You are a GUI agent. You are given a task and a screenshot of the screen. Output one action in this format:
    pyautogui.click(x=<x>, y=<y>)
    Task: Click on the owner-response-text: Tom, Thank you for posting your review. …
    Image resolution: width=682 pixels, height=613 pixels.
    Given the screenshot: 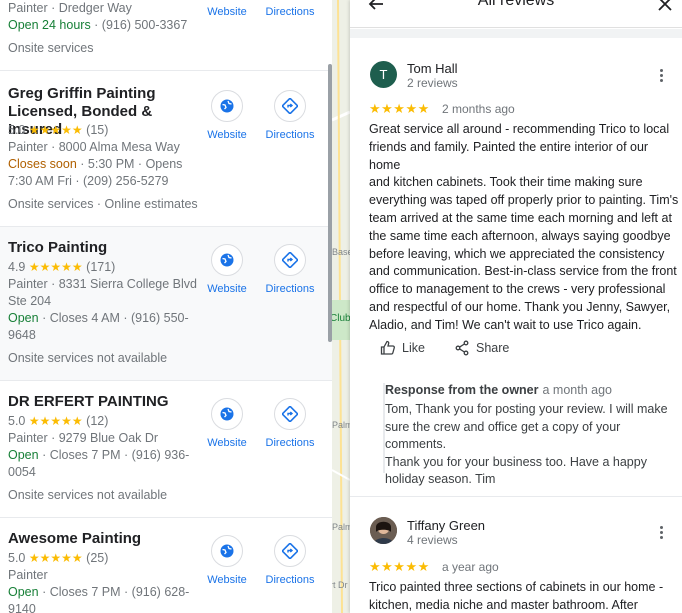 What is the action you would take?
    pyautogui.click(x=531, y=445)
    